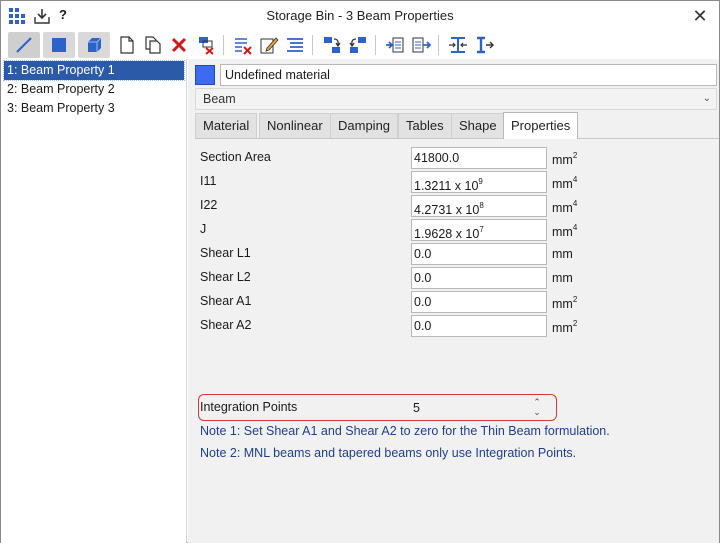  Describe the element at coordinates (537, 402) in the screenshot. I see `chevron-up-icon: ⌃` at that location.